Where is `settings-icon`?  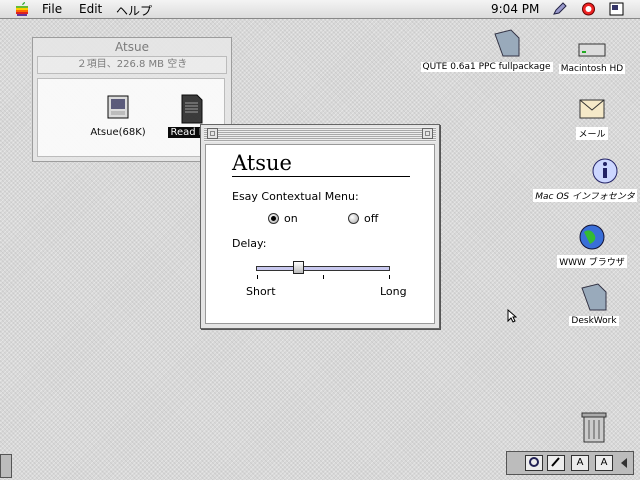 settings-icon is located at coordinates (534, 462).